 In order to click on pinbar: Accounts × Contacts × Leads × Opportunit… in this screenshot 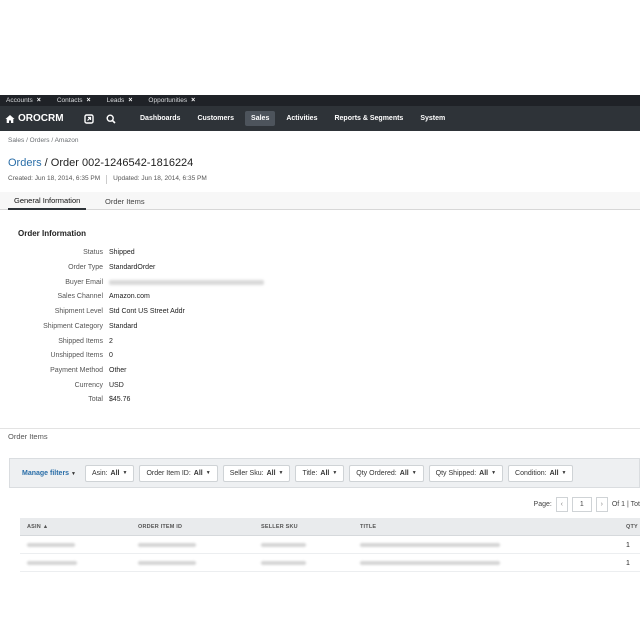, I will do `click(320, 100)`.